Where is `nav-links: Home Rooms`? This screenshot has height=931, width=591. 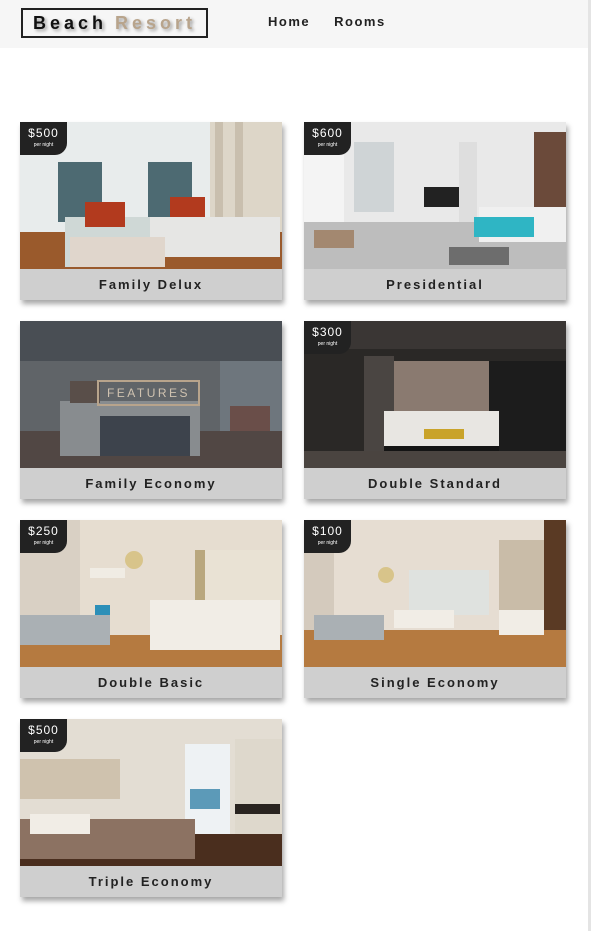
nav-links: Home Rooms is located at coordinates (327, 21).